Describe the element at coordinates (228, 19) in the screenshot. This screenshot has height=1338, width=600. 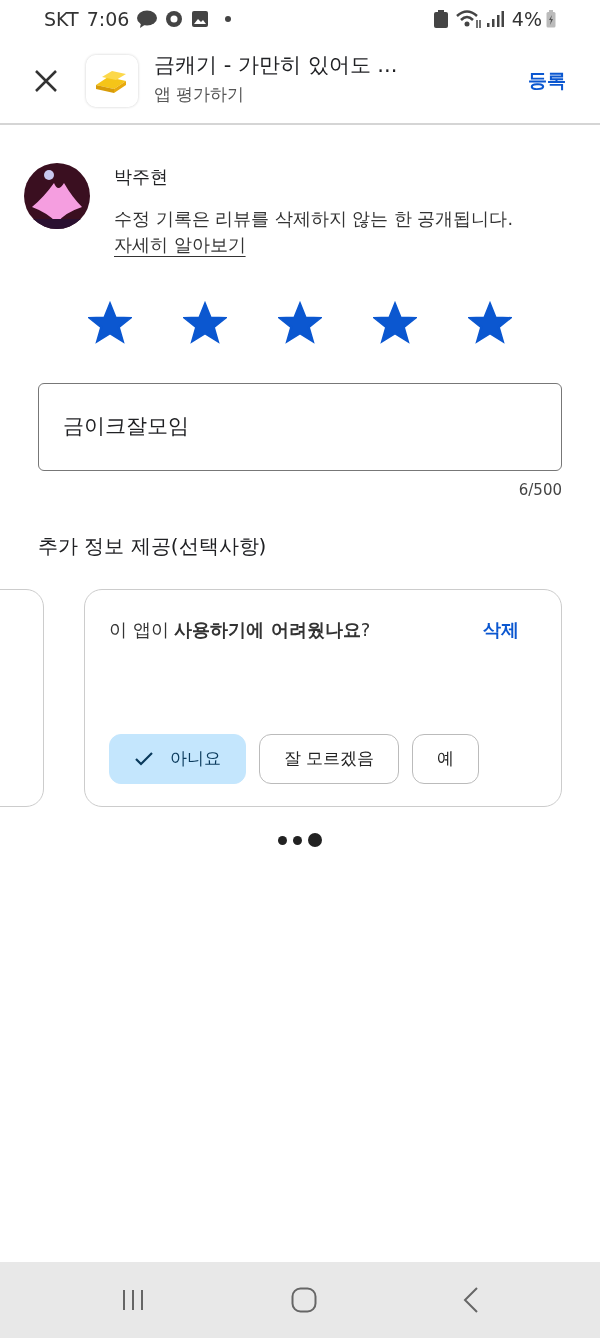
I see `dot-icon` at that location.